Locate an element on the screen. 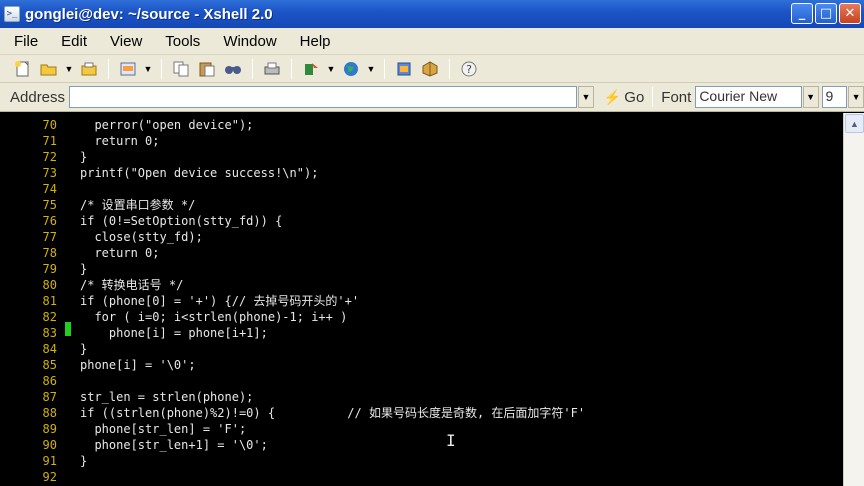 This screenshot has height=486, width=864. help-icon: ? is located at coordinates (469, 69).